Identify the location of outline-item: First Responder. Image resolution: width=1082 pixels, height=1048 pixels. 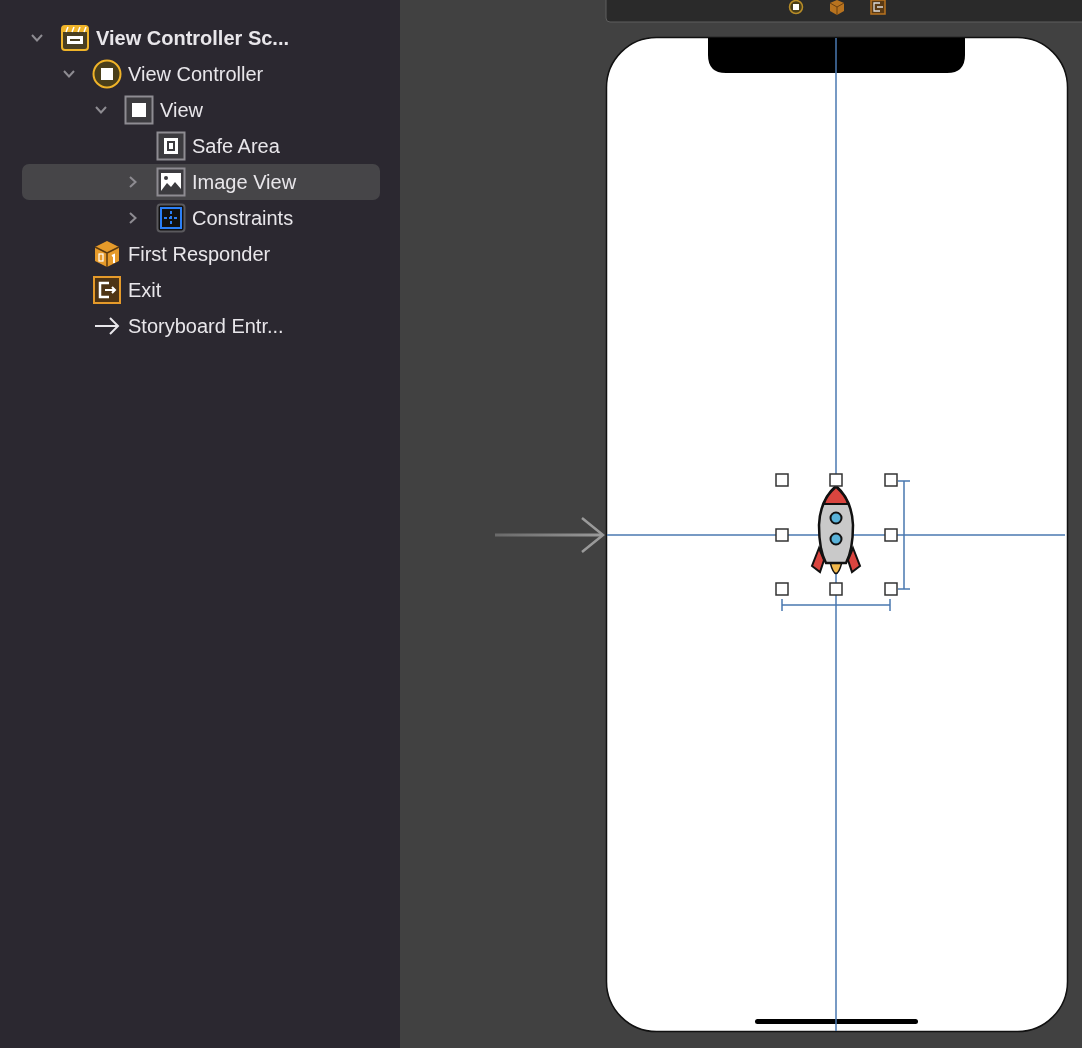
(201, 254).